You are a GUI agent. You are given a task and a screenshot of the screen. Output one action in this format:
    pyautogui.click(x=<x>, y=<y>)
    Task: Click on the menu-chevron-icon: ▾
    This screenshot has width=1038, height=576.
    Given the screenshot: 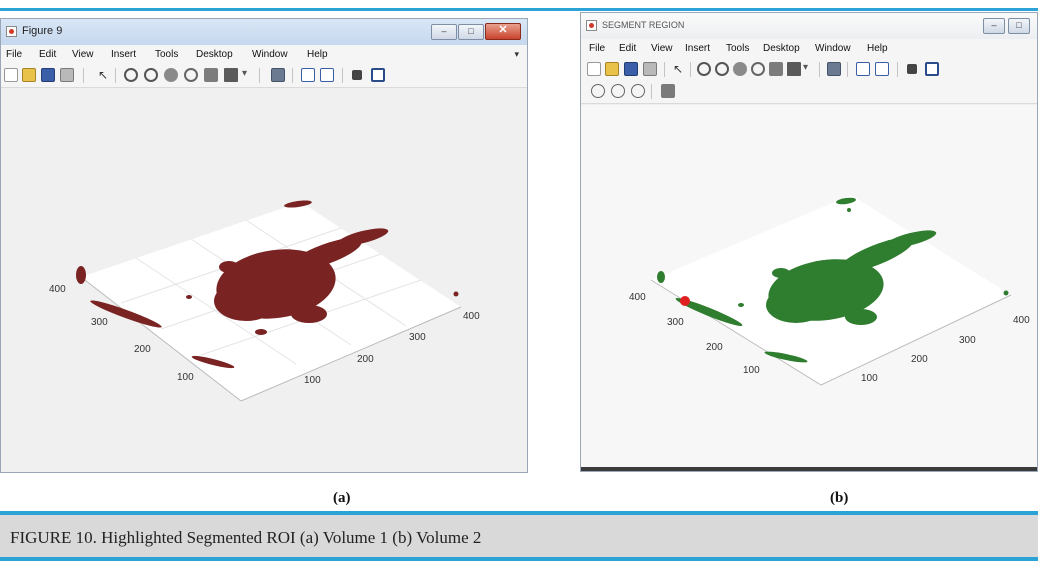 What is the action you would take?
    pyautogui.click(x=516, y=54)
    